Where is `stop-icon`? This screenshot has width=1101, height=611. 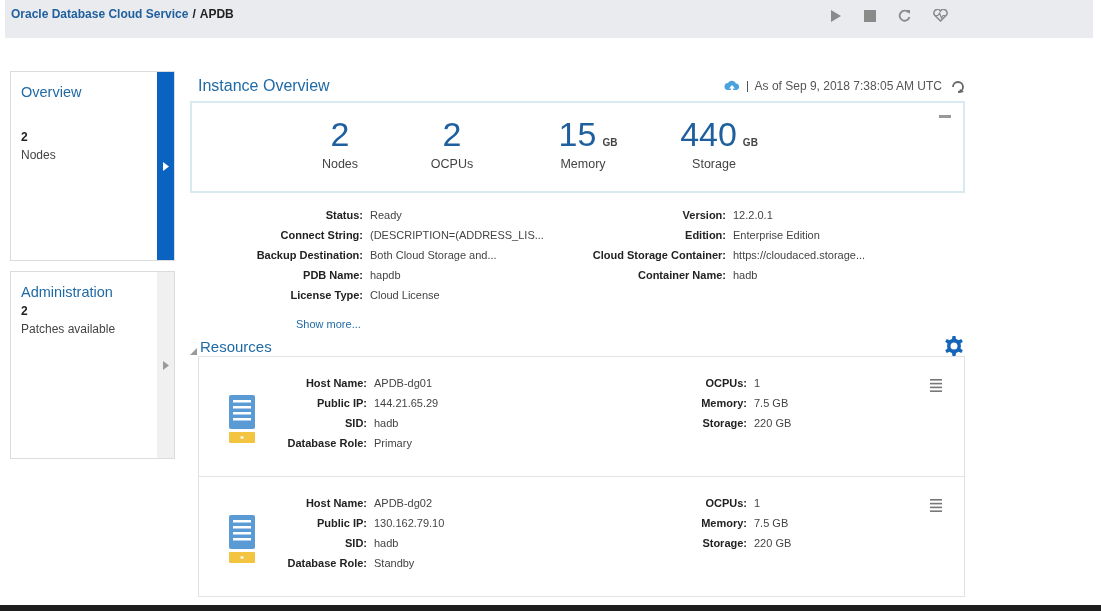 stop-icon is located at coordinates (870, 15).